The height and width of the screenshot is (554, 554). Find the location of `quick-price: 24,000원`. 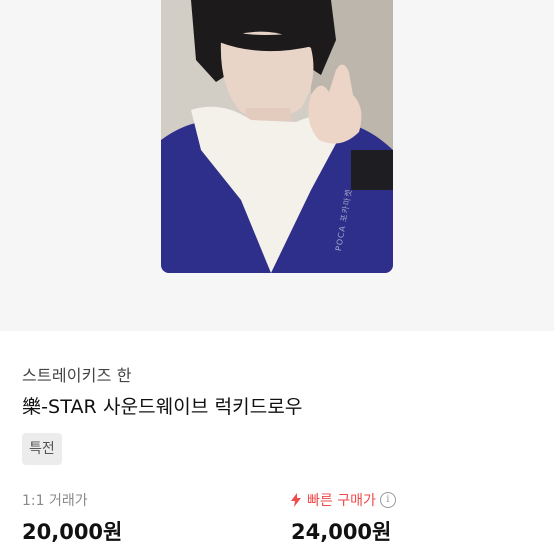

quick-price: 24,000원 is located at coordinates (341, 532).